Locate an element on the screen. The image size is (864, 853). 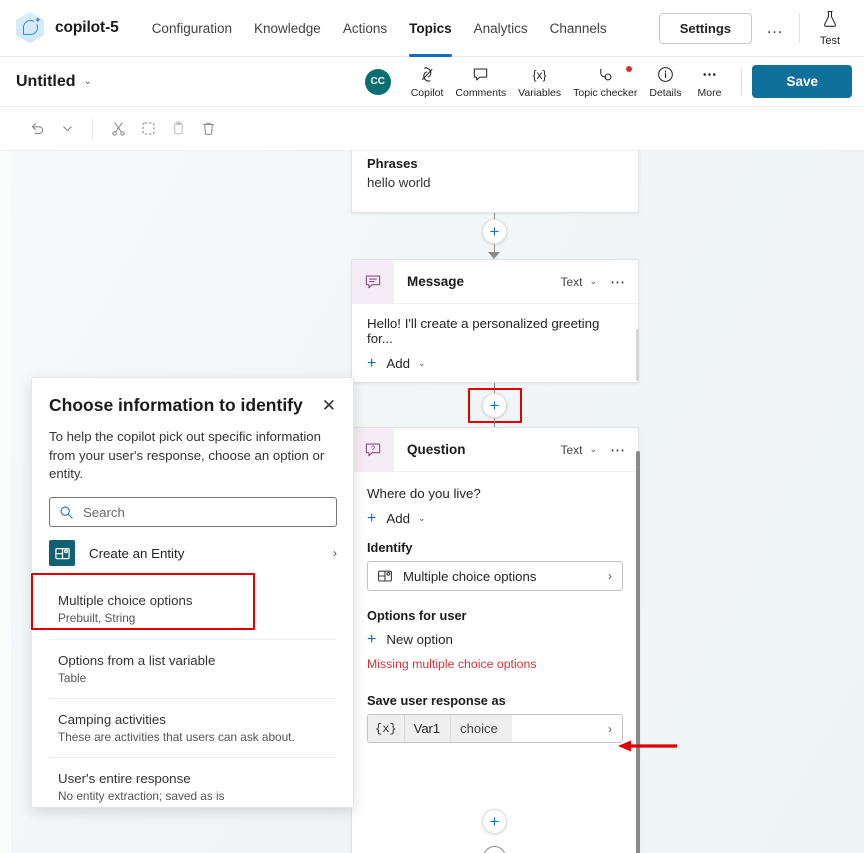
settings-button: Settings is located at coordinates (705, 28).